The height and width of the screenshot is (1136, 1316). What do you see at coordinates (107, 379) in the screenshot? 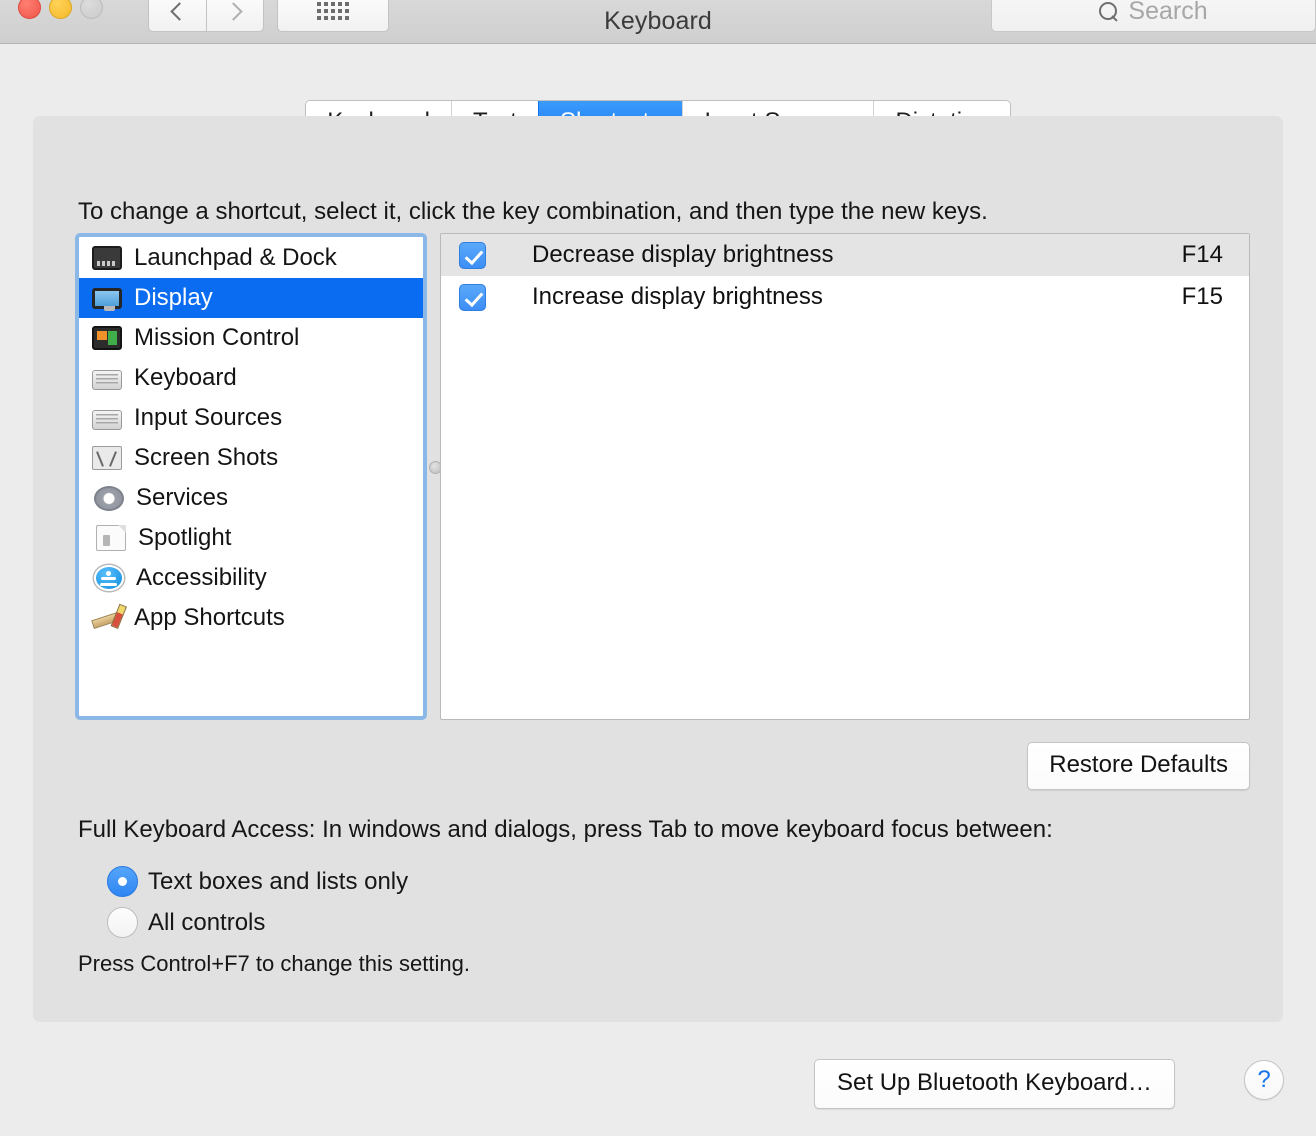
I see `keyboard-icon` at bounding box center [107, 379].